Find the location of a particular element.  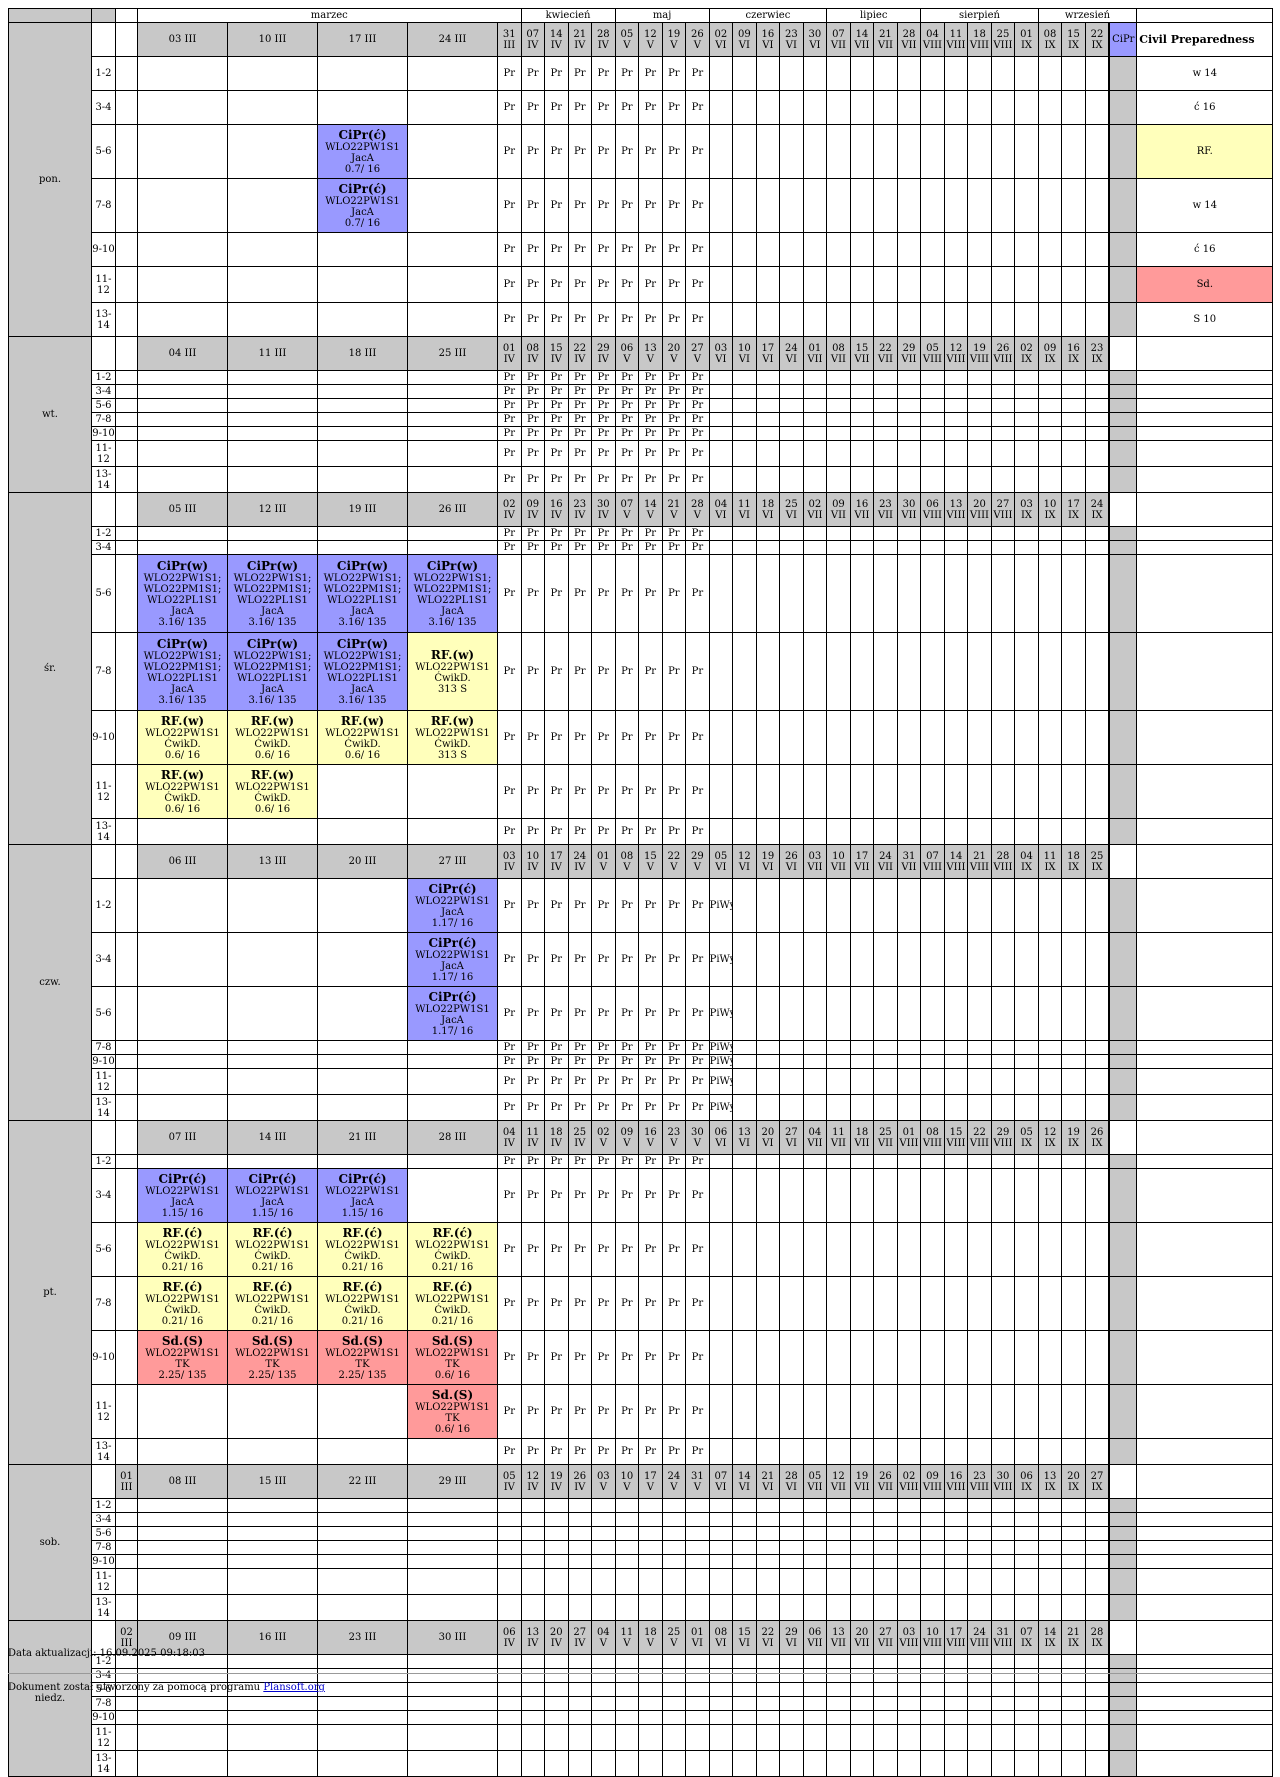

date-header: 22 IX is located at coordinates (1097, 39).